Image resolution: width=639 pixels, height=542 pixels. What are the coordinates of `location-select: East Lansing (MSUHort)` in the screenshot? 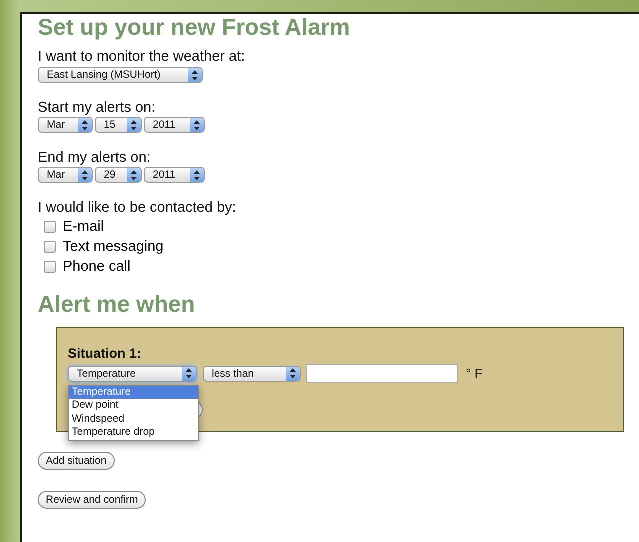 It's located at (120, 75).